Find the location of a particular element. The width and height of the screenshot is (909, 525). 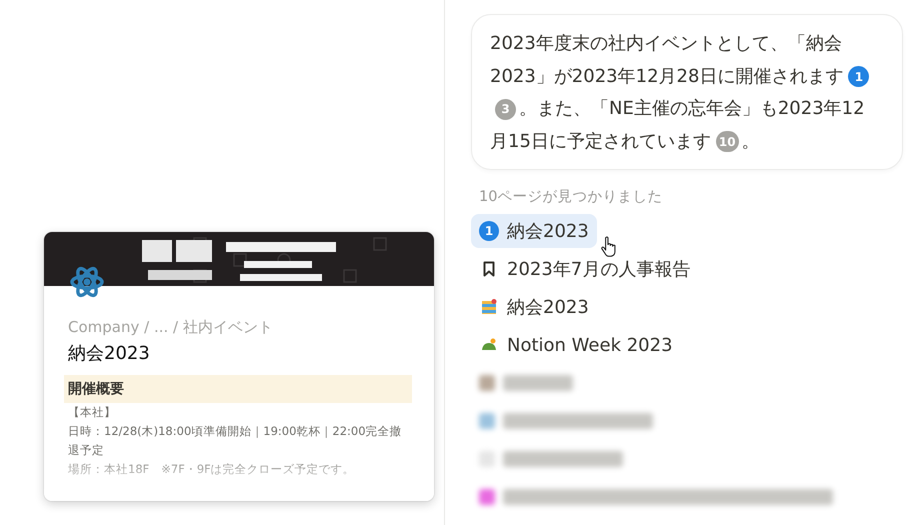

result-item: 納会2023 is located at coordinates (534, 307).